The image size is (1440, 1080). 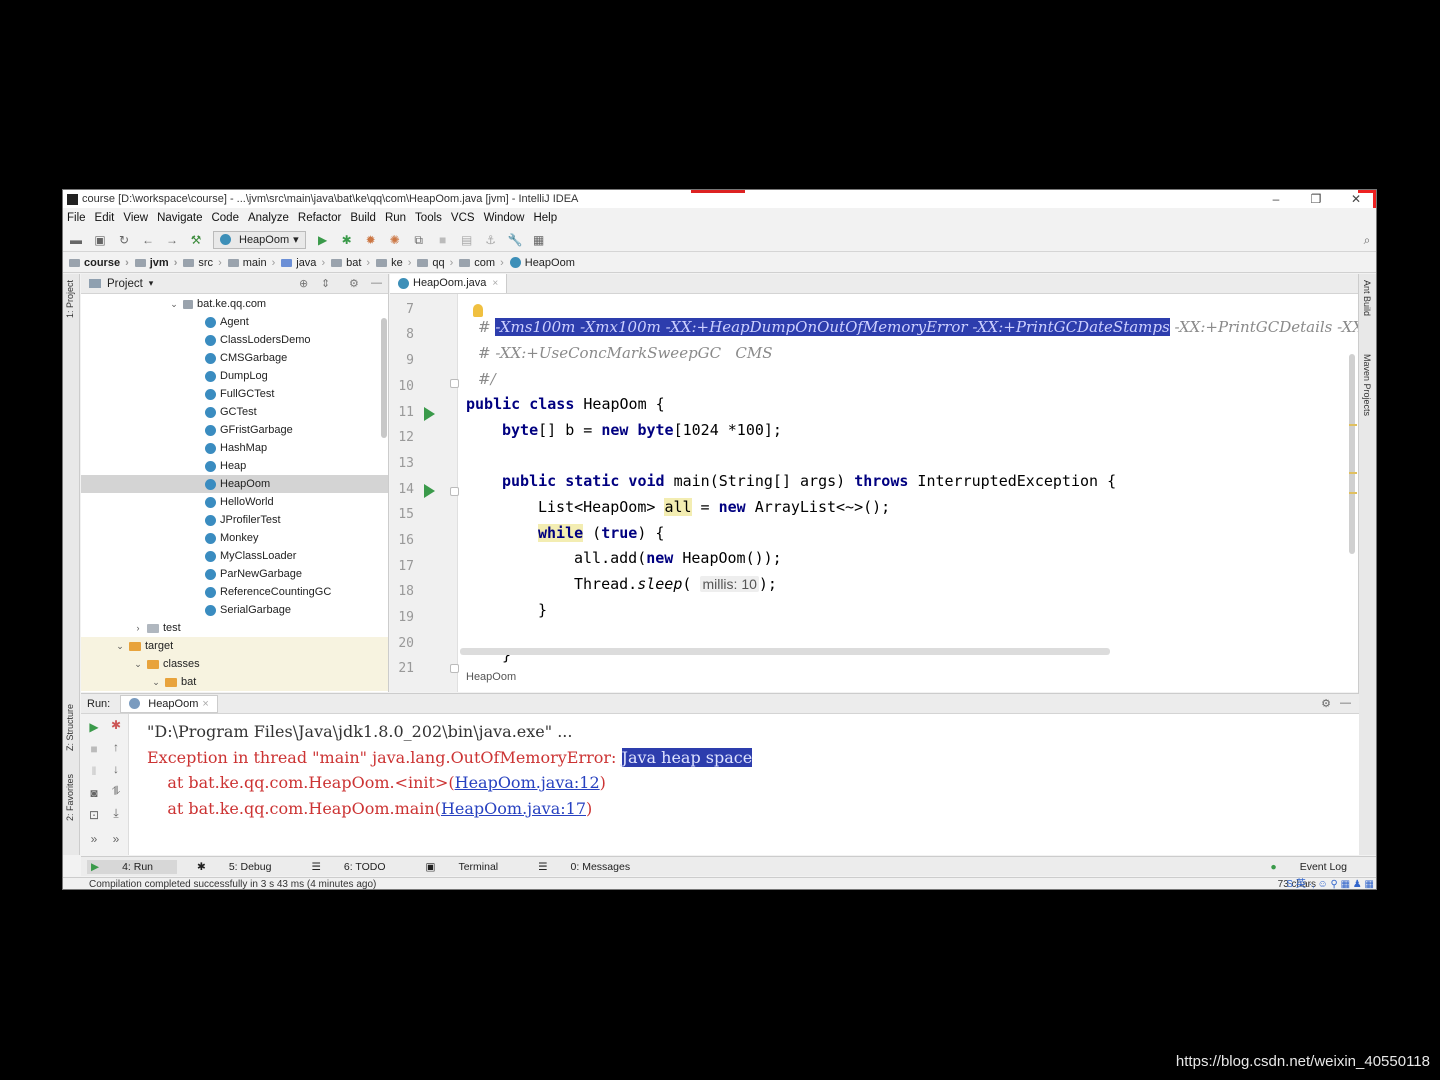 What do you see at coordinates (625, 353) in the screenshot?
I see `code-line-9: # -XX:+UseConcMarkSweepGC CMS` at bounding box center [625, 353].